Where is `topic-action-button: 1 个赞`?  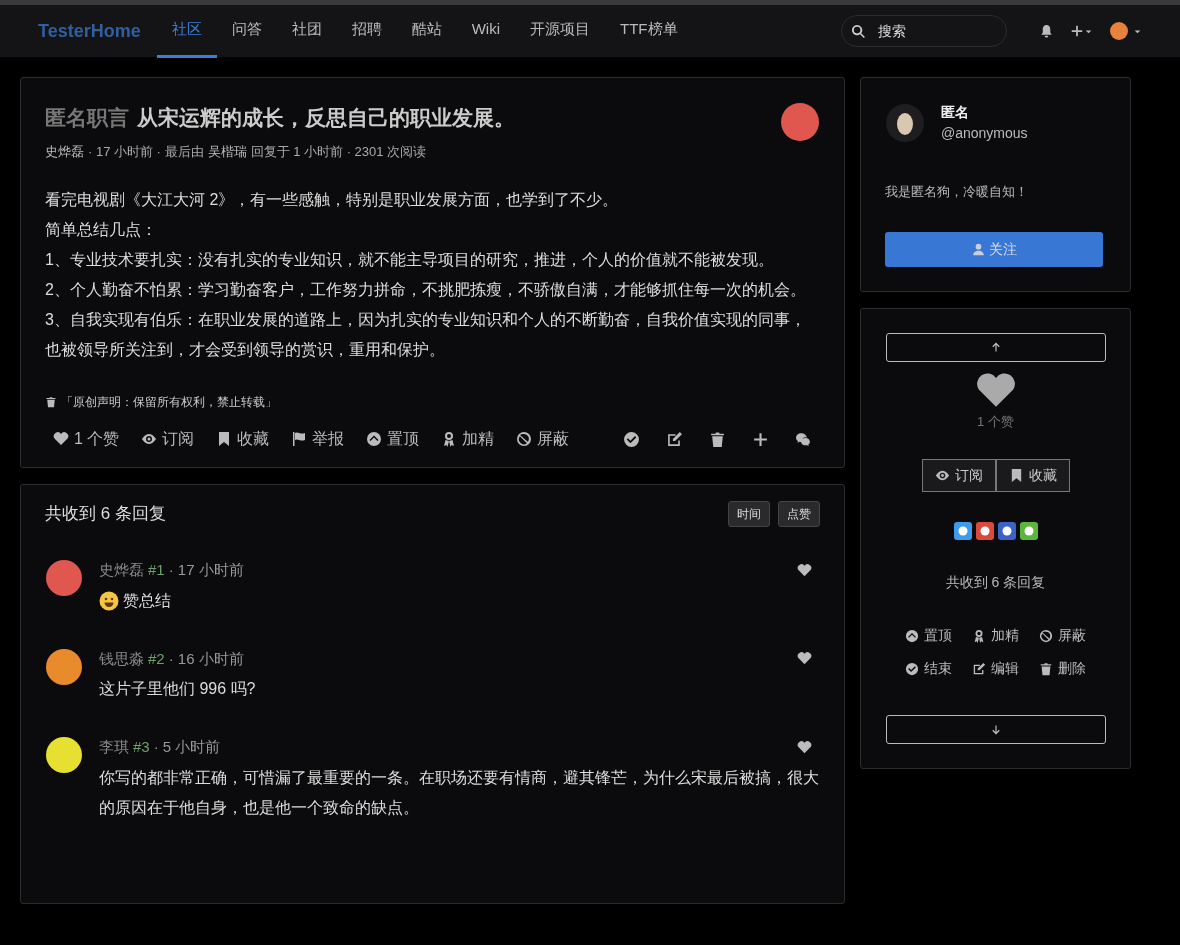 topic-action-button: 1 个赞 is located at coordinates (86, 439).